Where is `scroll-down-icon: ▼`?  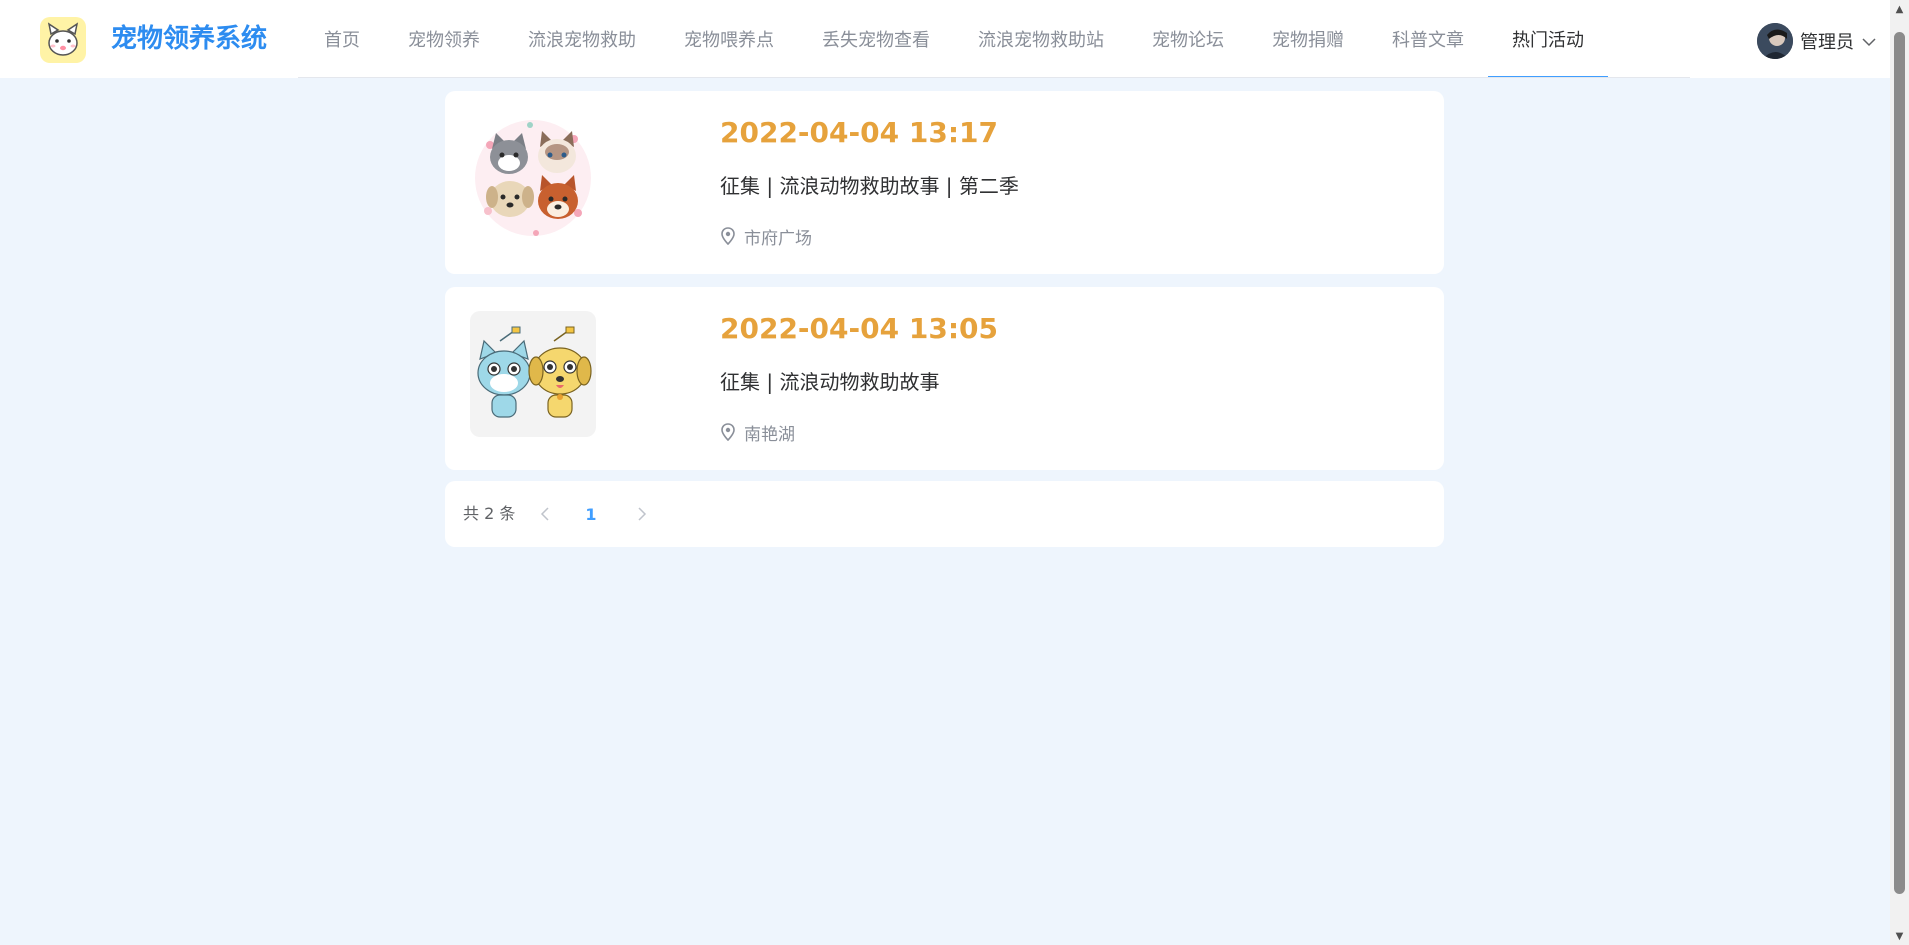 scroll-down-icon: ▼ is located at coordinates (1899, 936).